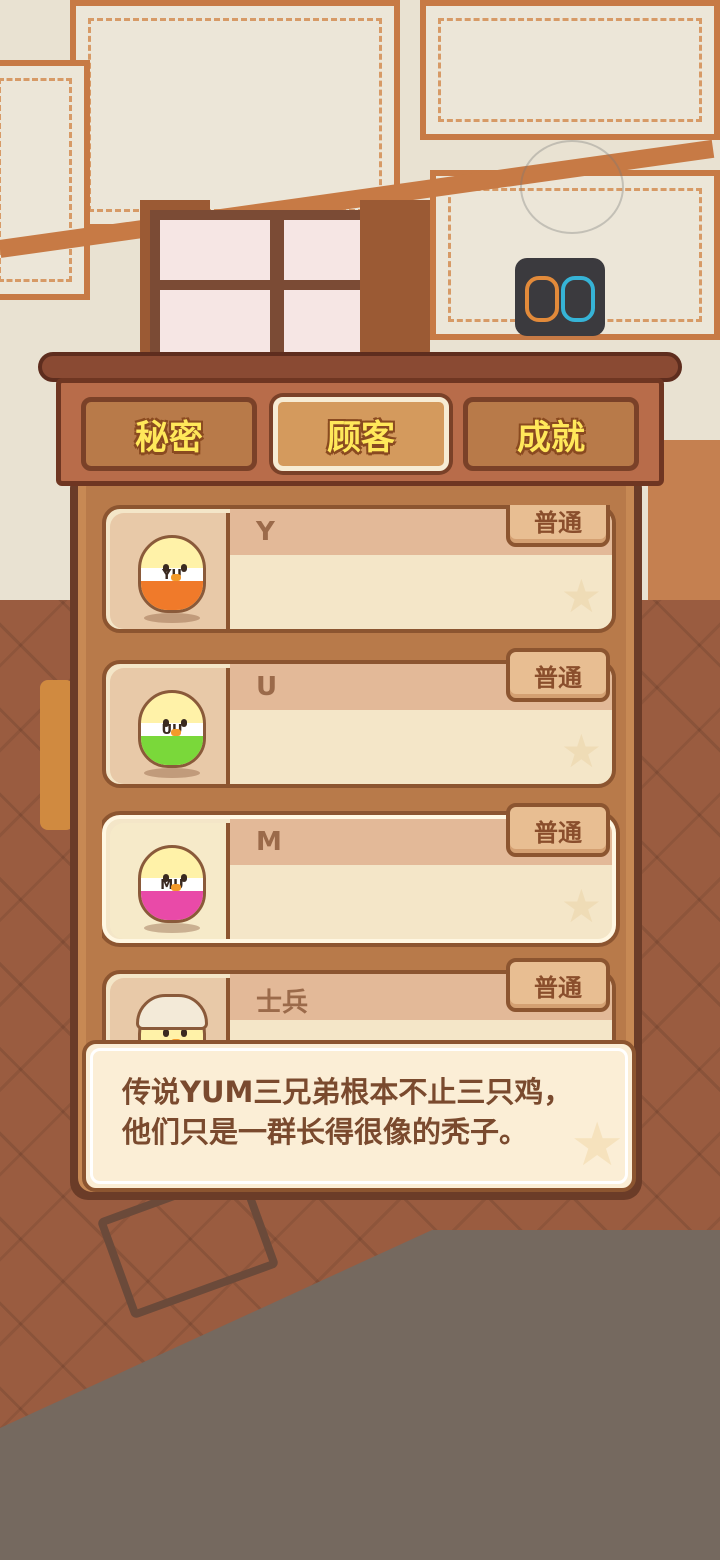 The image size is (720, 1560). Describe the element at coordinates (572, 187) in the screenshot. I see `spider-web` at that location.